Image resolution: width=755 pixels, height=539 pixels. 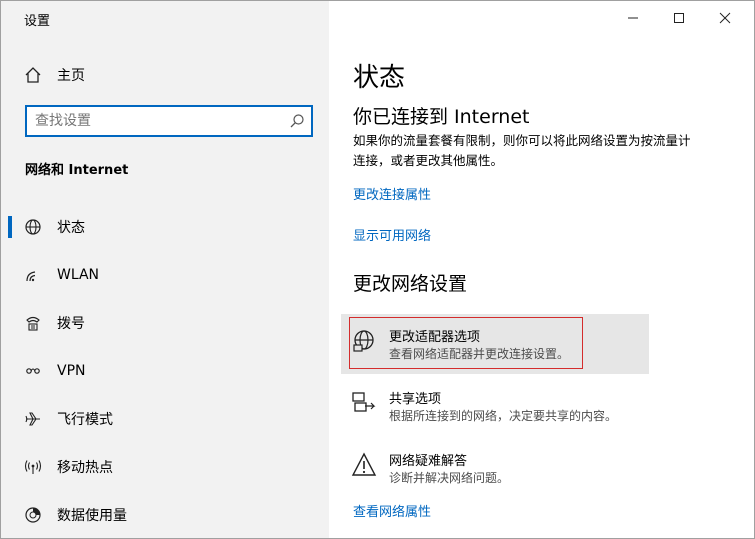 What do you see at coordinates (379, 78) in the screenshot?
I see `page-title: 状态` at bounding box center [379, 78].